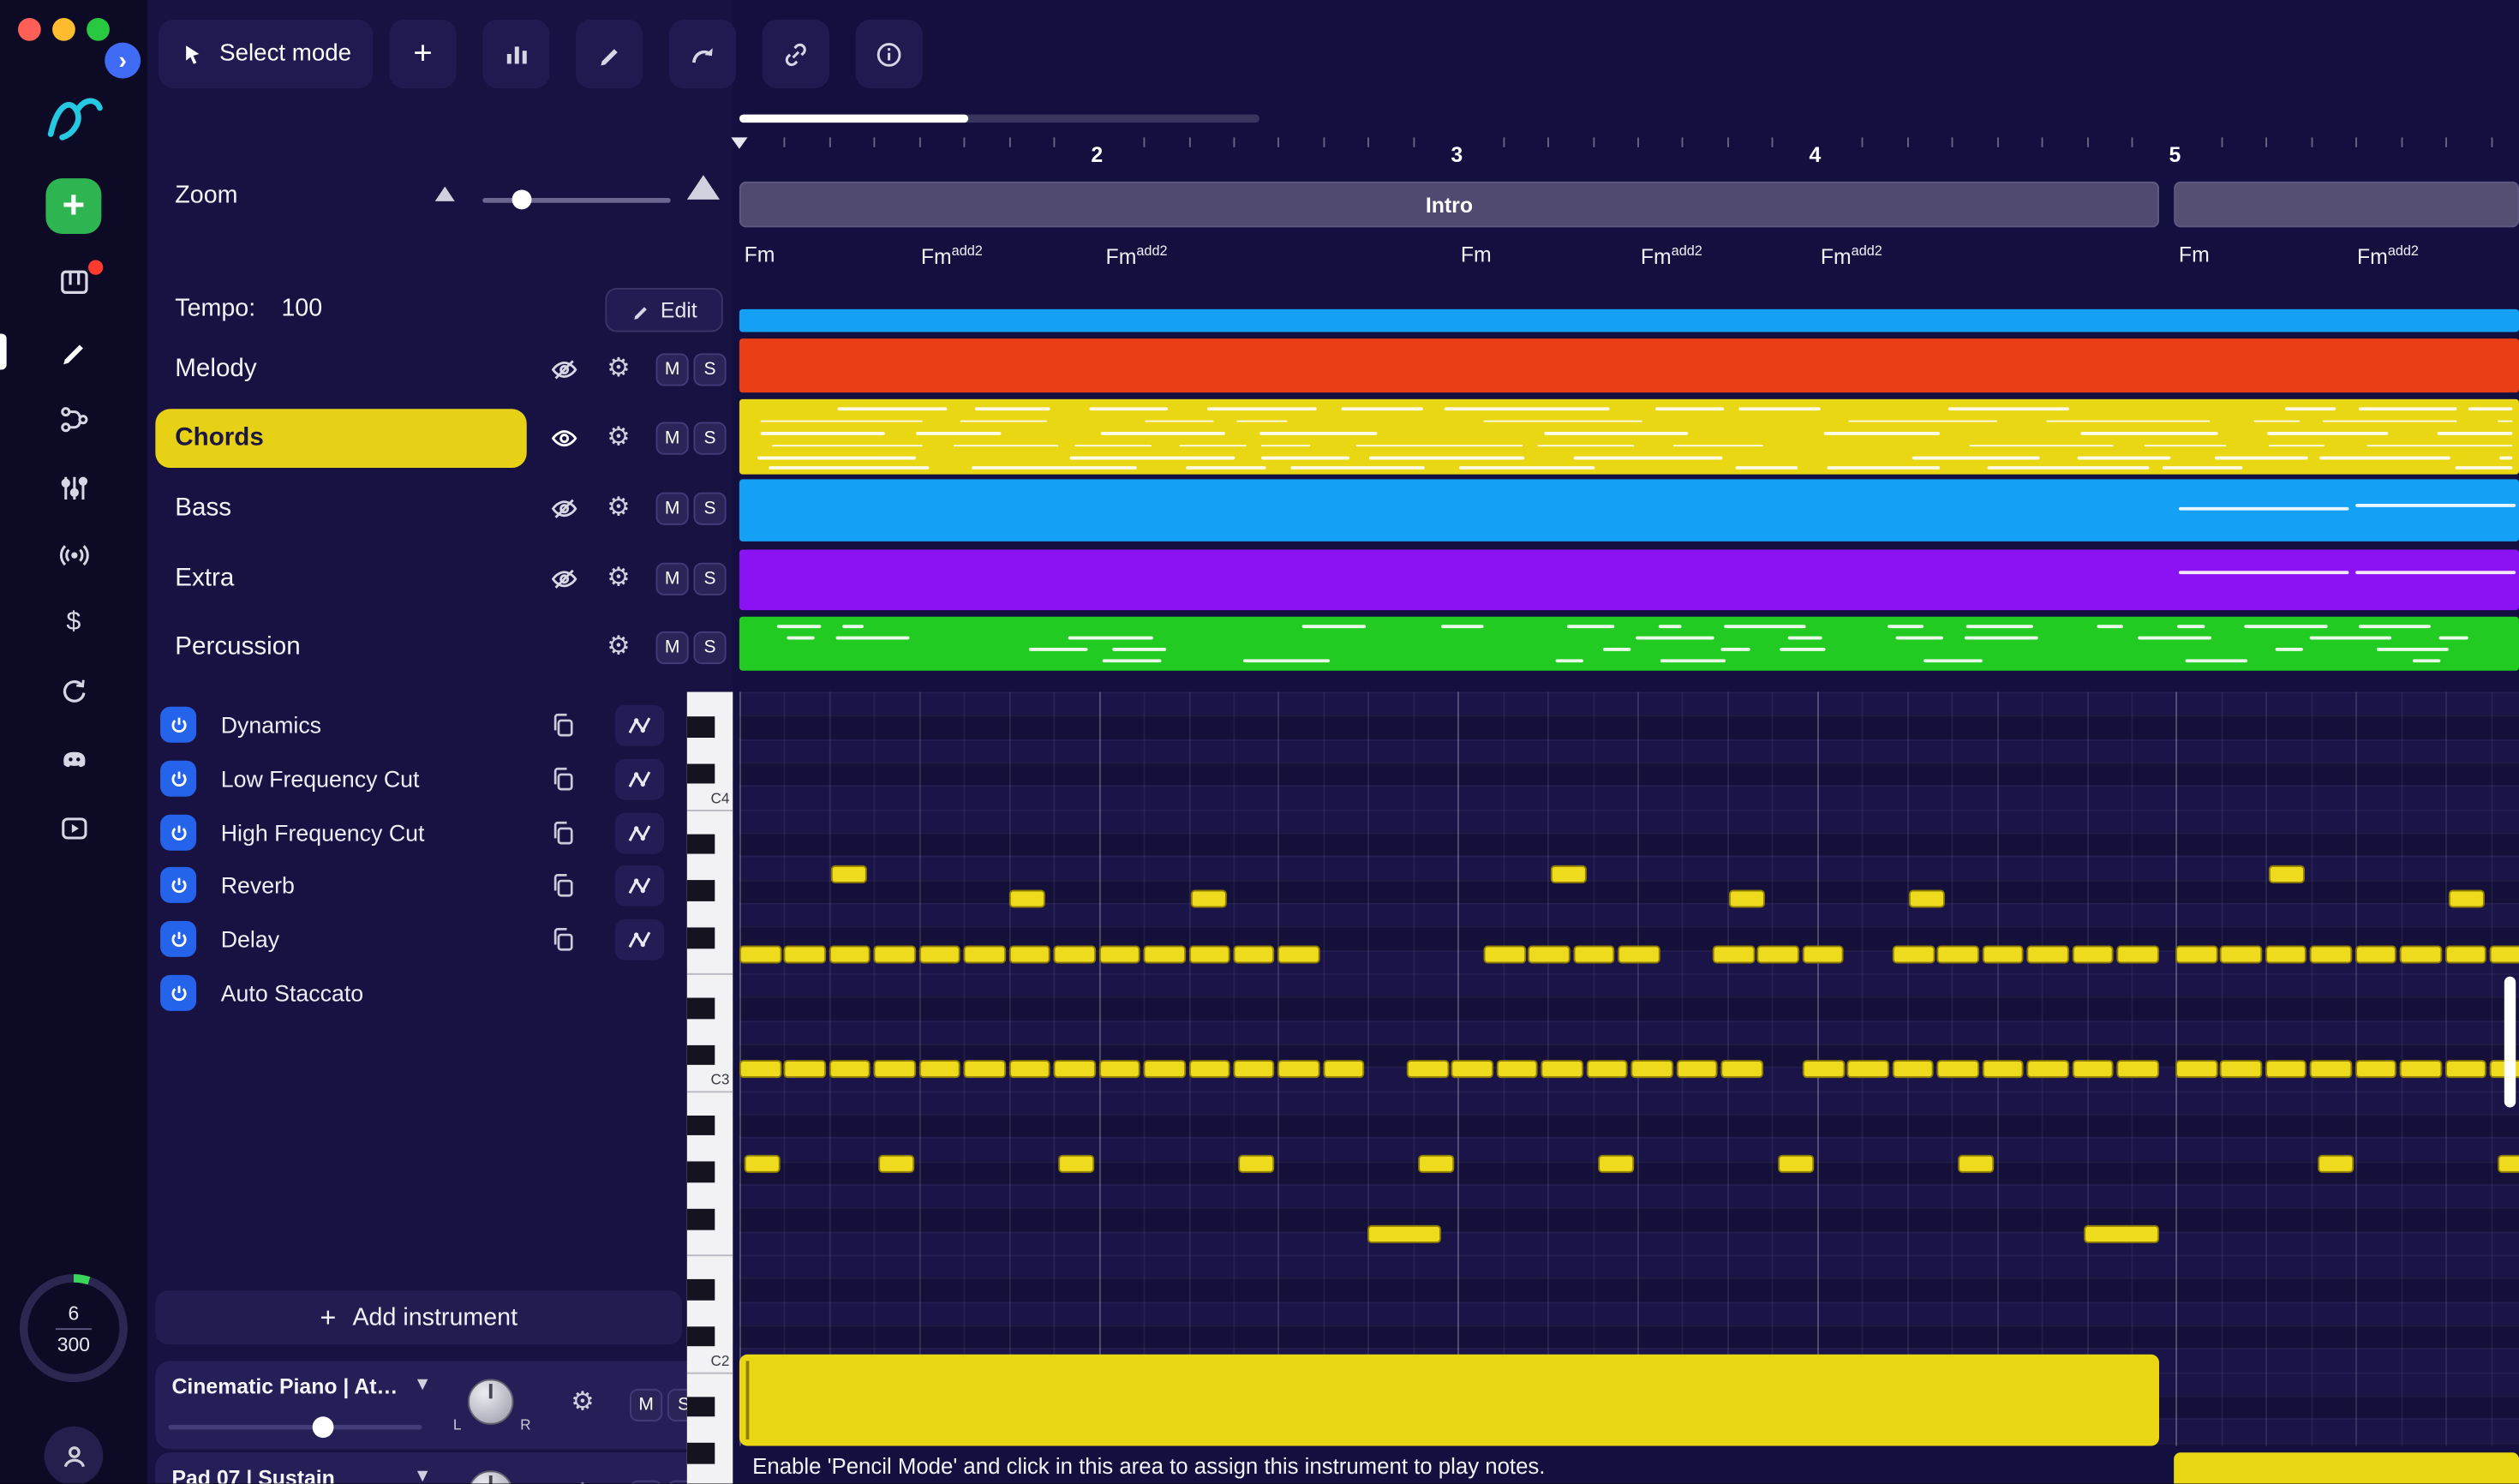  I want to click on chord-region-block-next, so click(2346, 1468).